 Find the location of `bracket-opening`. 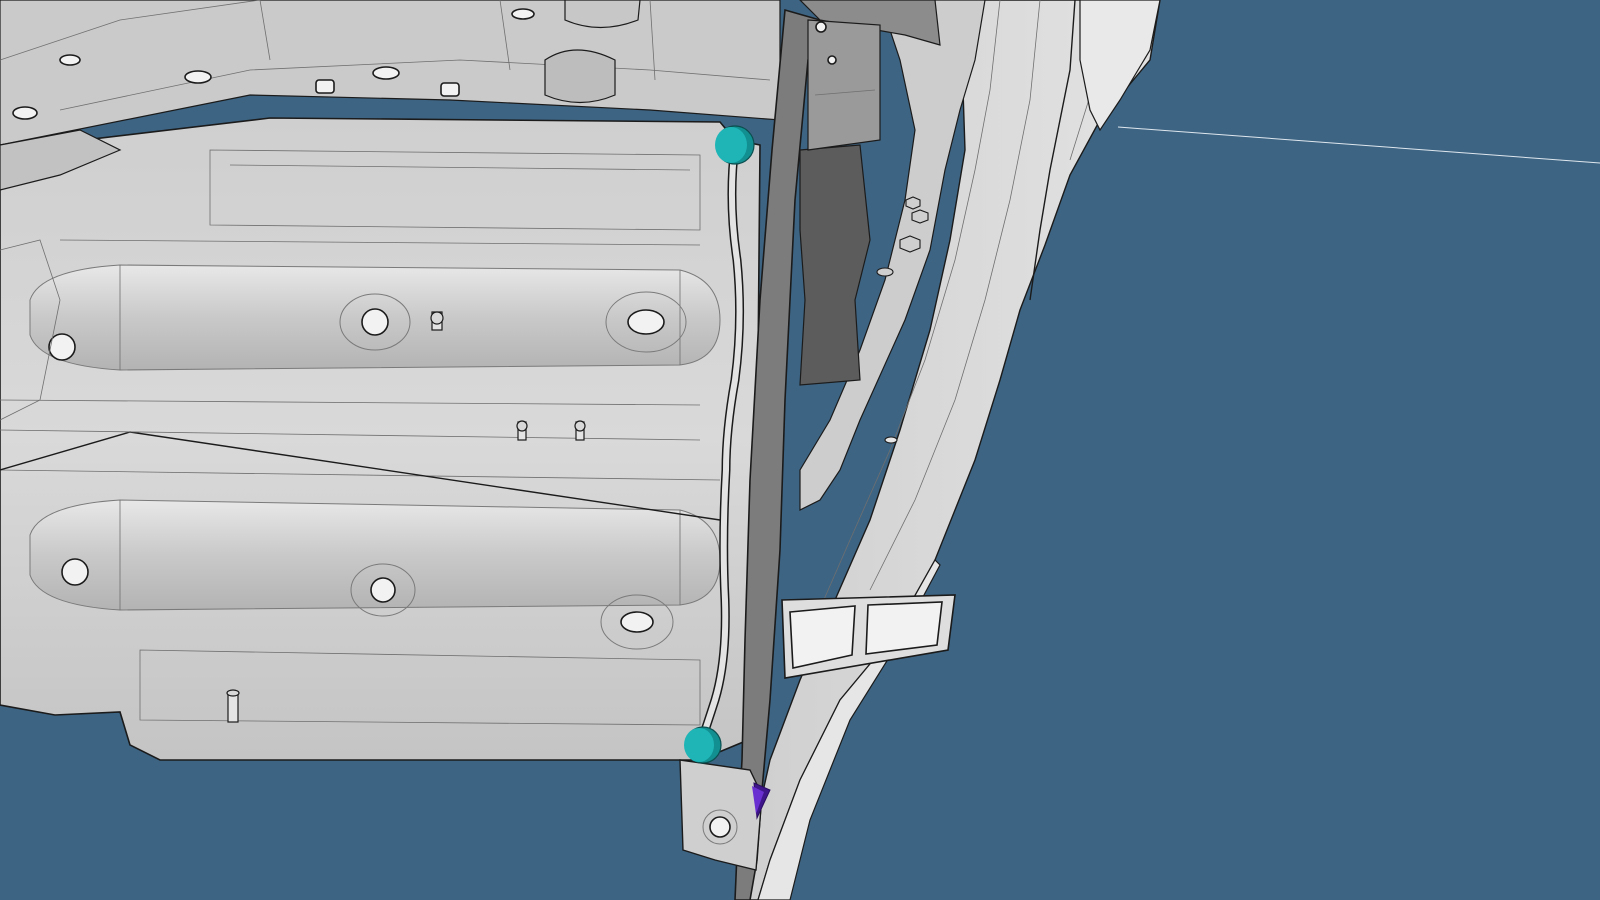

bracket-opening is located at coordinates (904, 628).